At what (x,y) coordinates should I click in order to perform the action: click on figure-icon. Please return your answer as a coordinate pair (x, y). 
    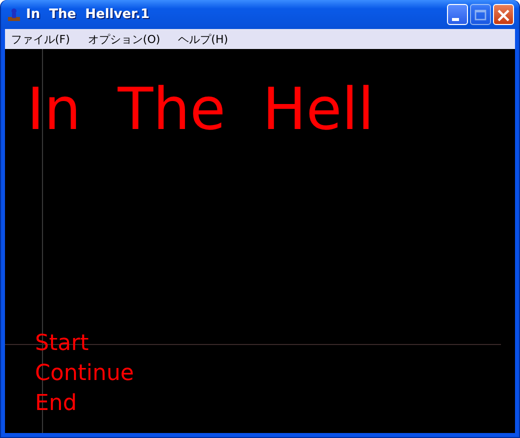
    Looking at the image, I should click on (14, 14).